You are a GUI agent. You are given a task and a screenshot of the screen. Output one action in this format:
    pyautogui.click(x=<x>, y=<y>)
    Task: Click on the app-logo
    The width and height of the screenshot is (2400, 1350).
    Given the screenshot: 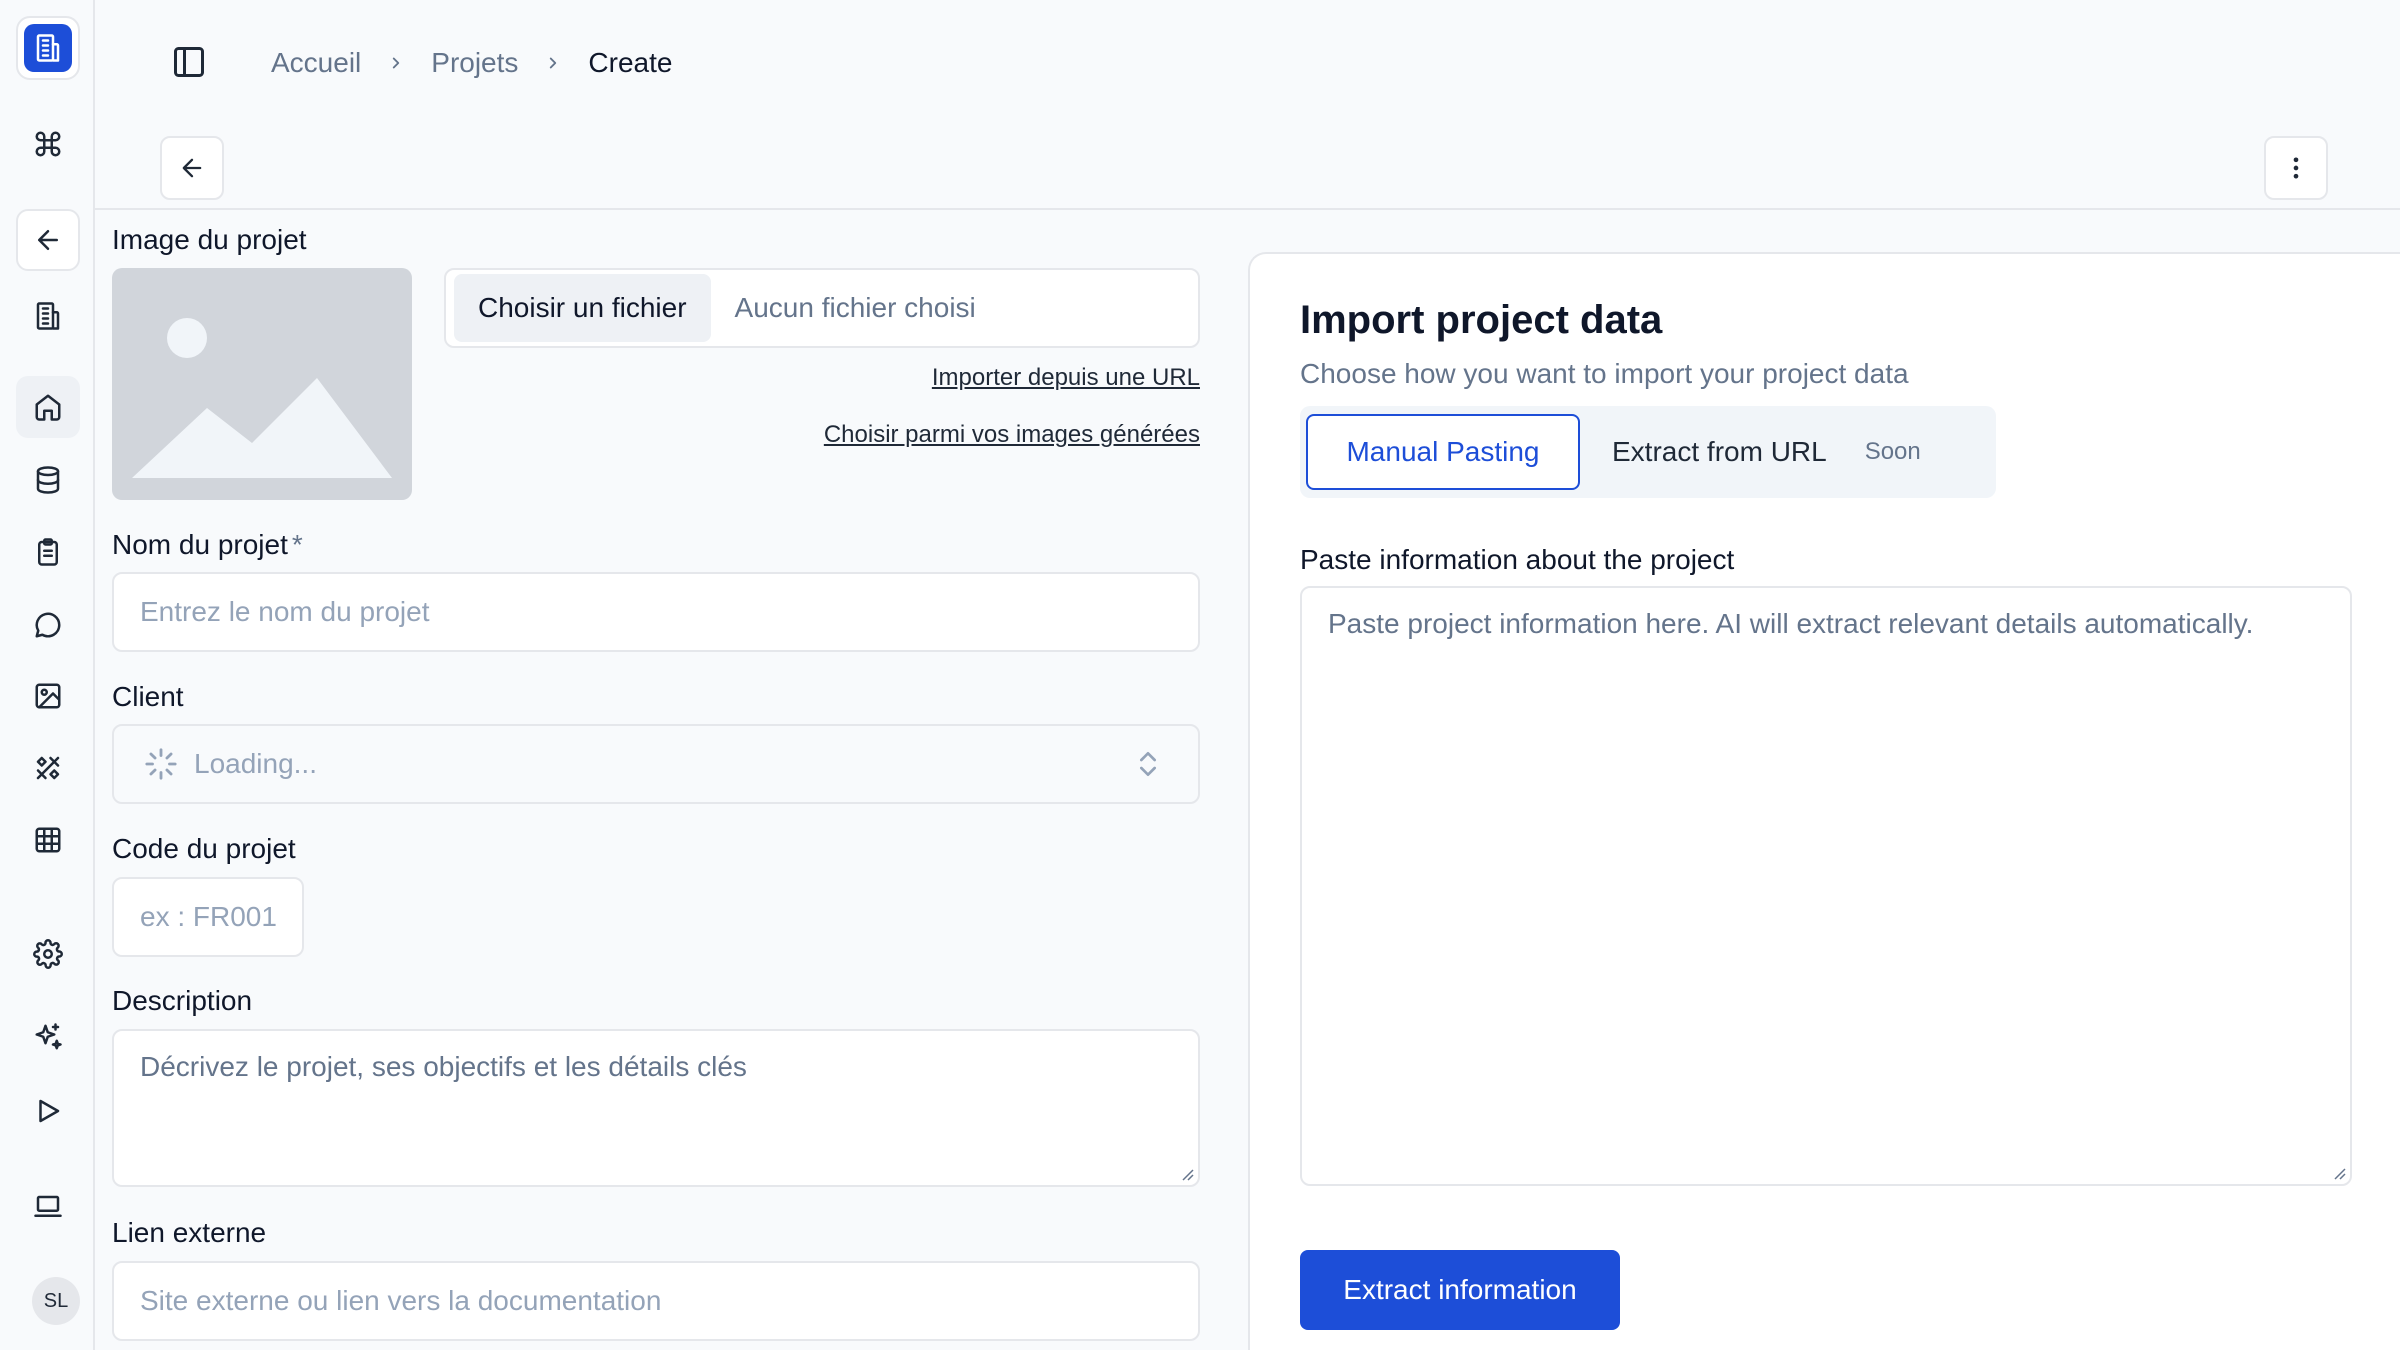 What is the action you would take?
    pyautogui.click(x=48, y=48)
    